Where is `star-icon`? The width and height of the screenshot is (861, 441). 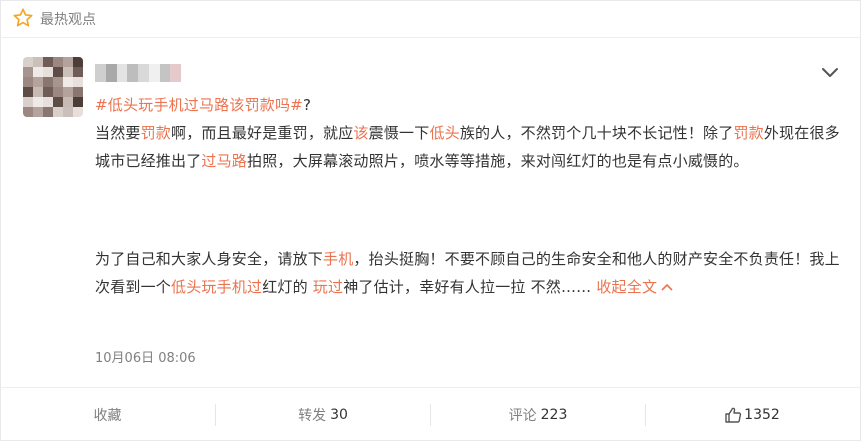
star-icon is located at coordinates (23, 17).